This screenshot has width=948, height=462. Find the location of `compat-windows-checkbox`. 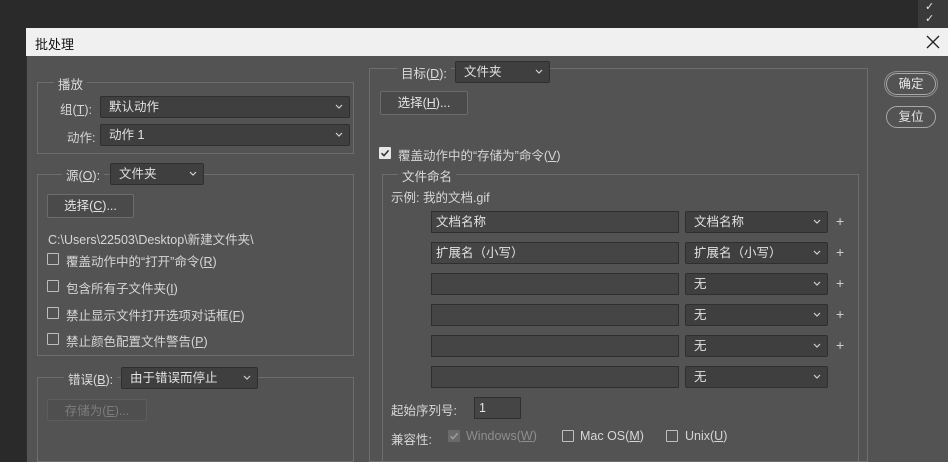

compat-windows-checkbox is located at coordinates (454, 436).